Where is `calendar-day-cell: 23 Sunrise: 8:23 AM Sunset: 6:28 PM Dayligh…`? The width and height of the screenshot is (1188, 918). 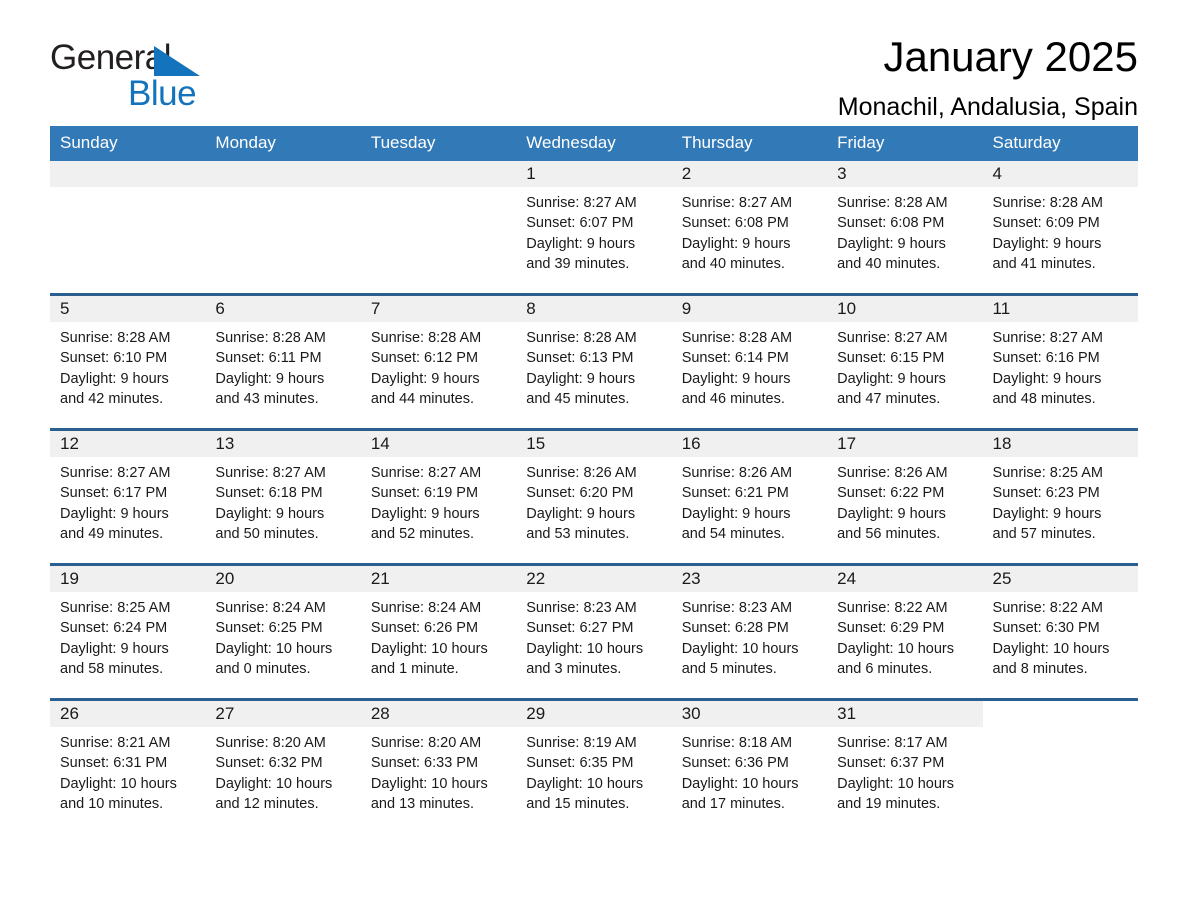 calendar-day-cell: 23 Sunrise: 8:23 AM Sunset: 6:28 PM Dayligh… is located at coordinates (749, 631).